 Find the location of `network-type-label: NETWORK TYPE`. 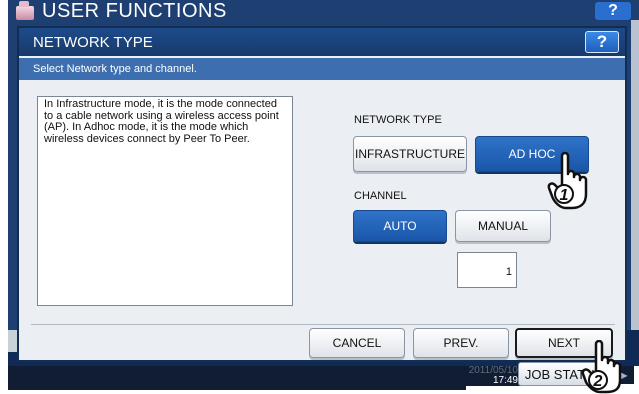

network-type-label: NETWORK TYPE is located at coordinates (398, 120).